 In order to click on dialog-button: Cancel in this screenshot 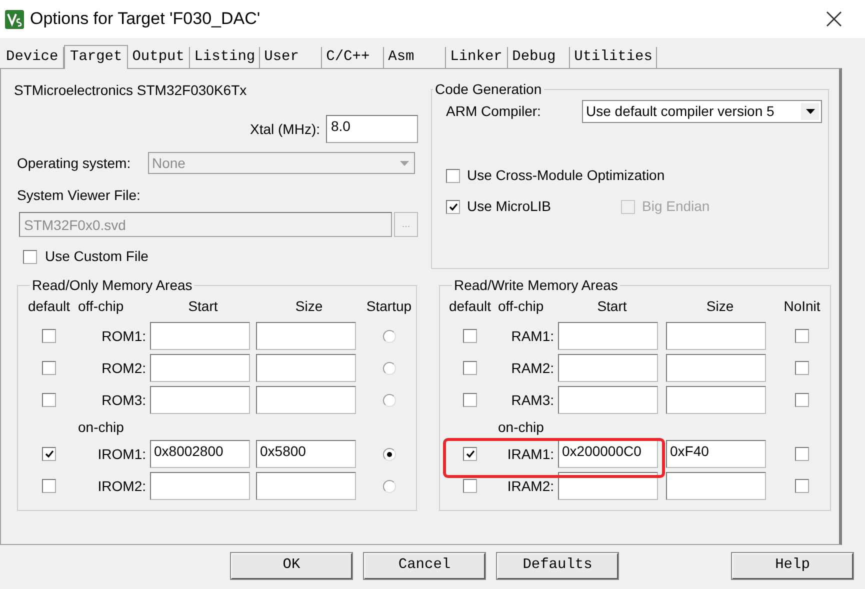, I will do `click(424, 566)`.